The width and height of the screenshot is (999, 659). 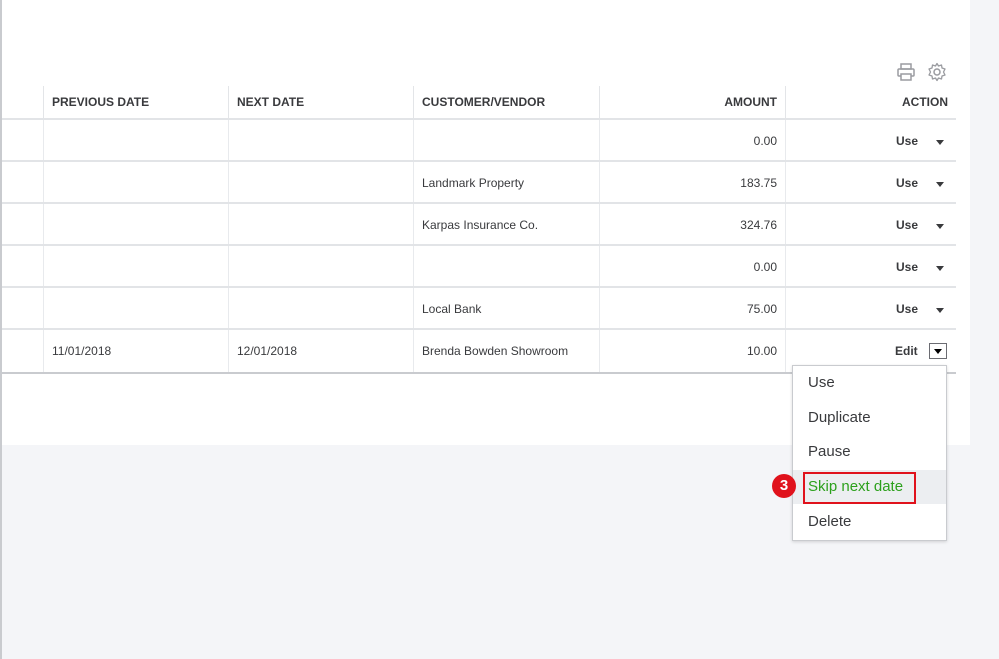 I want to click on table-row: Landmark Property 183.75 Use, so click(x=479, y=182).